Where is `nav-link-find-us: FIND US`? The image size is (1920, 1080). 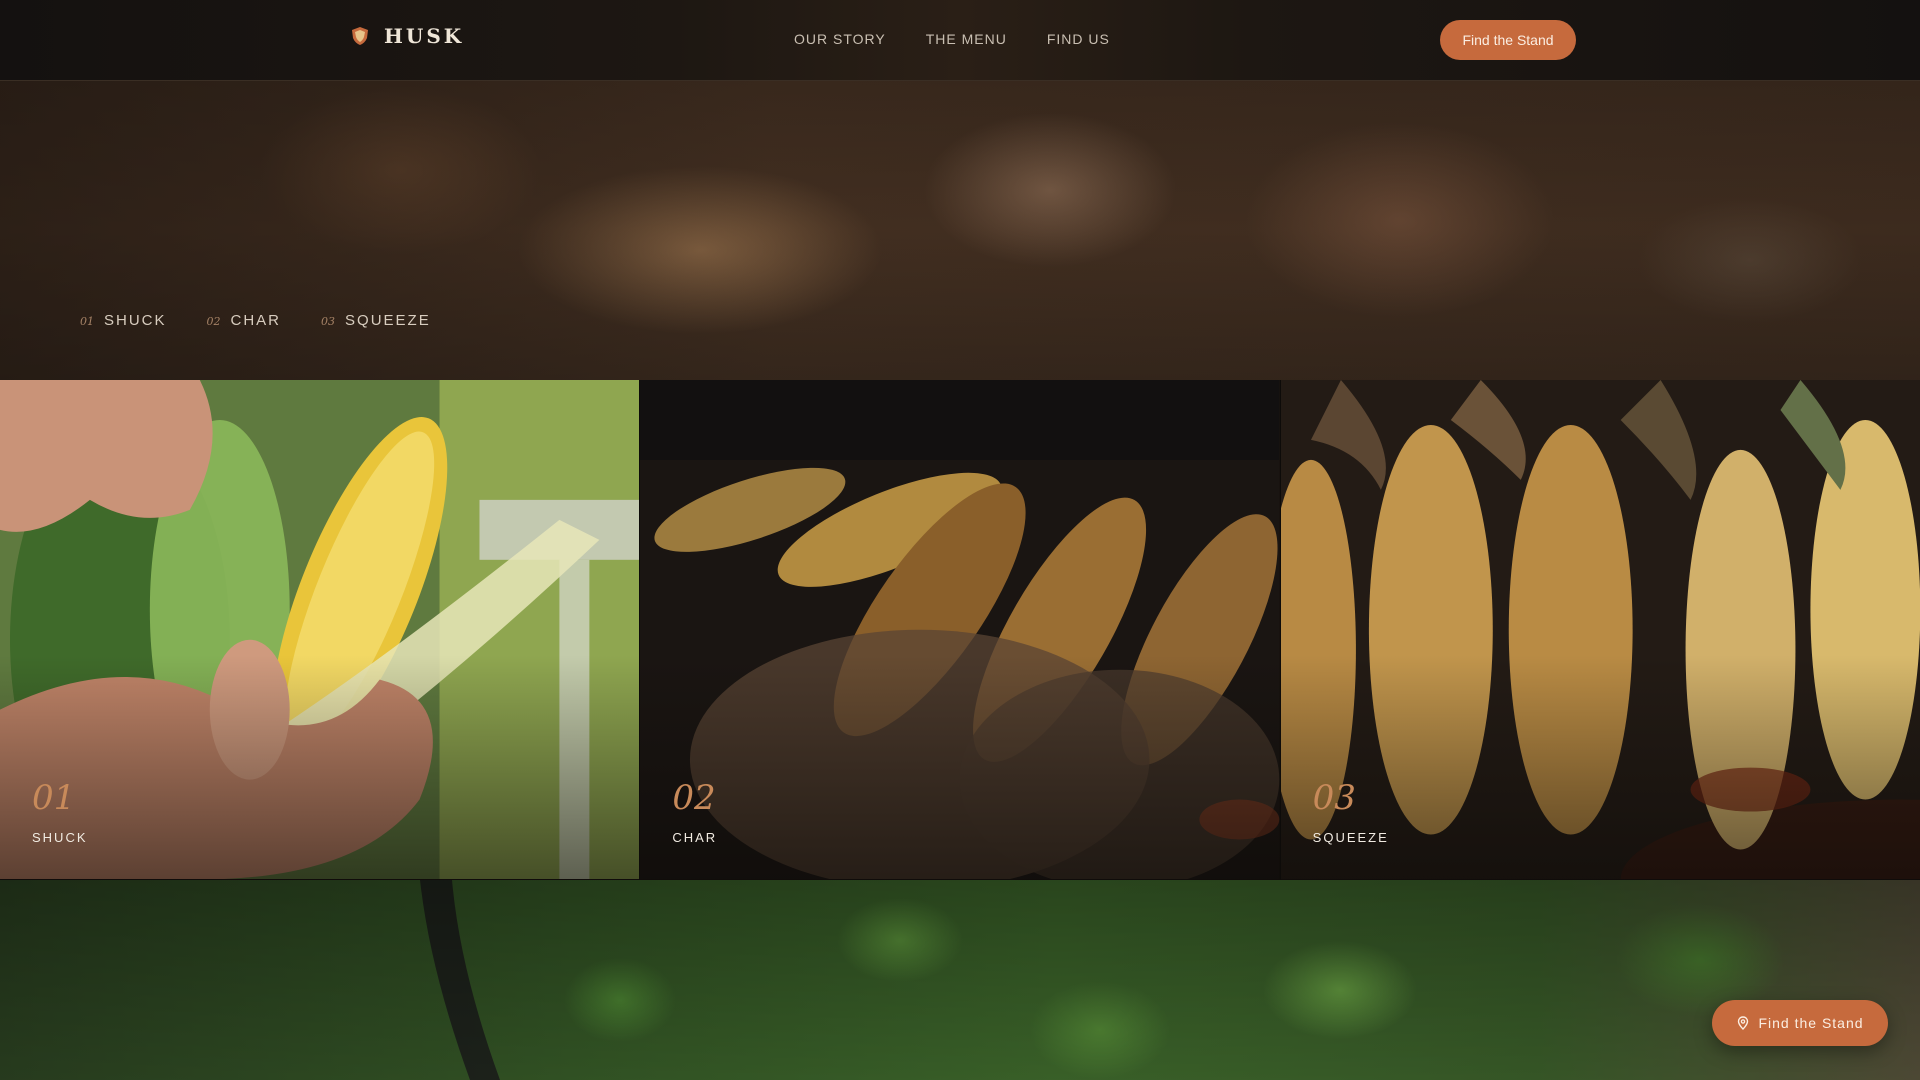 nav-link-find-us: FIND US is located at coordinates (1078, 39).